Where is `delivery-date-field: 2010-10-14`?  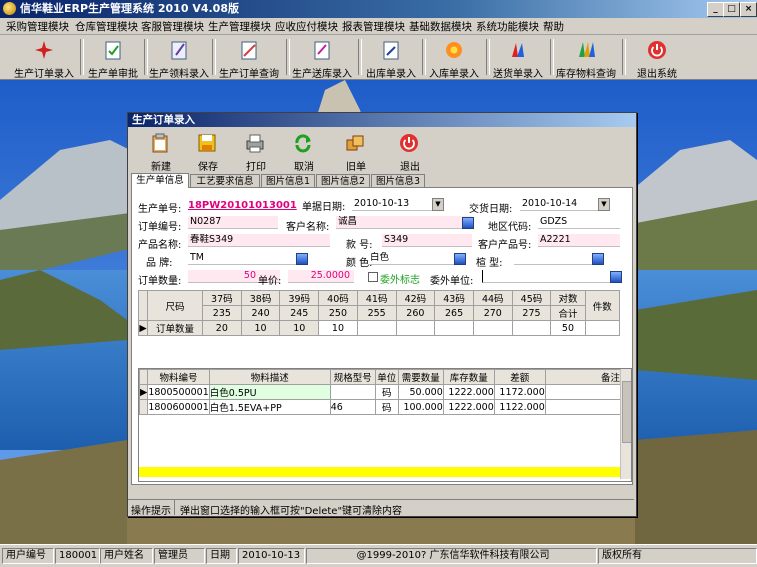 delivery-date-field: 2010-10-14 is located at coordinates (565, 204).